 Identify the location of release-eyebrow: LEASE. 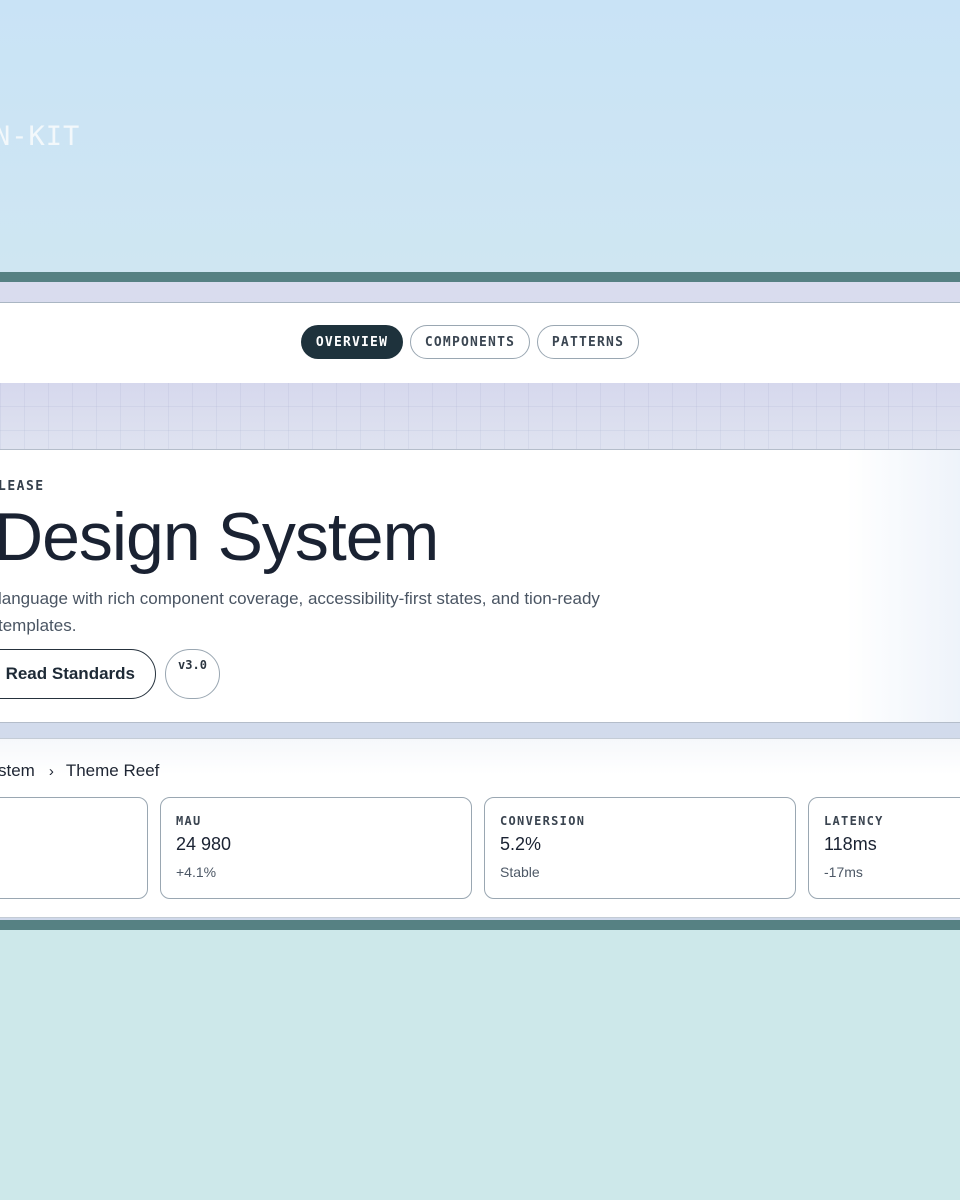
(22, 486).